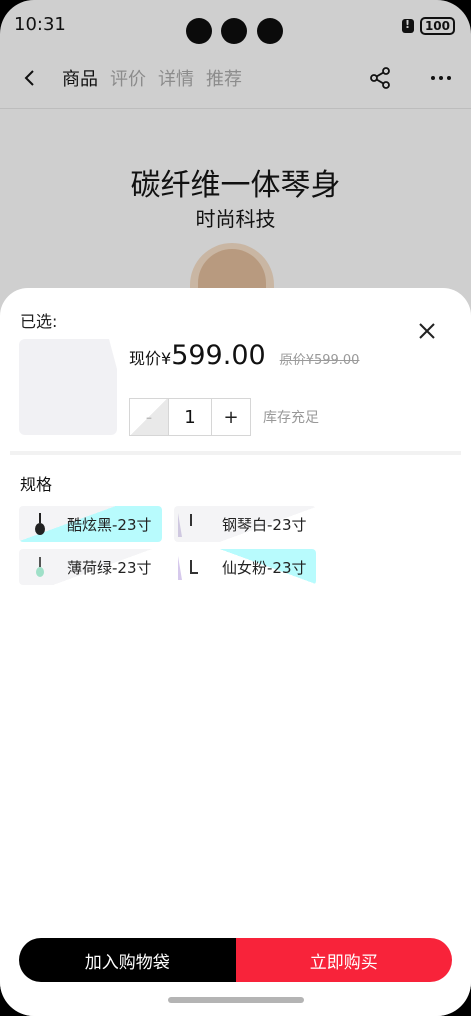  I want to click on spec-option-green: 薄荷绿-23寸, so click(90, 567).